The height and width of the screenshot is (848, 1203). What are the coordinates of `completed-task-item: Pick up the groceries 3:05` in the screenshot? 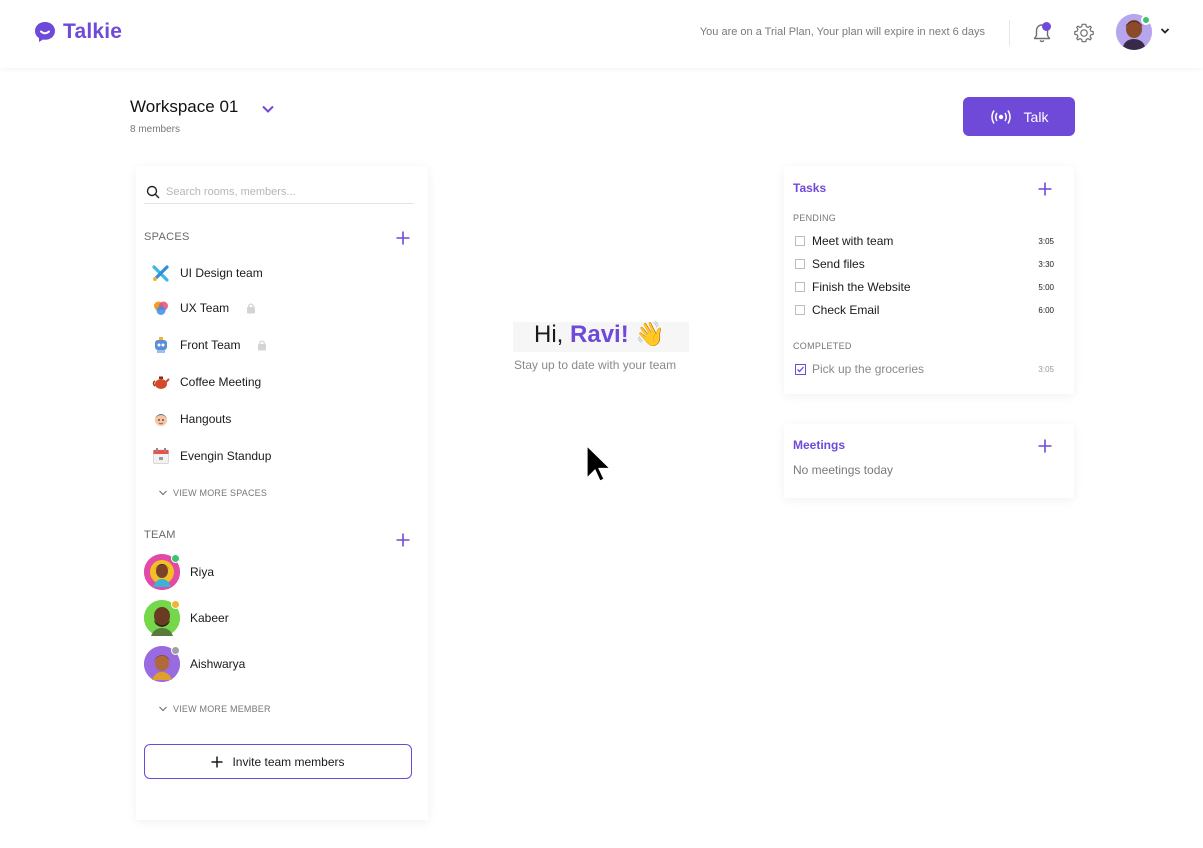 It's located at (924, 369).